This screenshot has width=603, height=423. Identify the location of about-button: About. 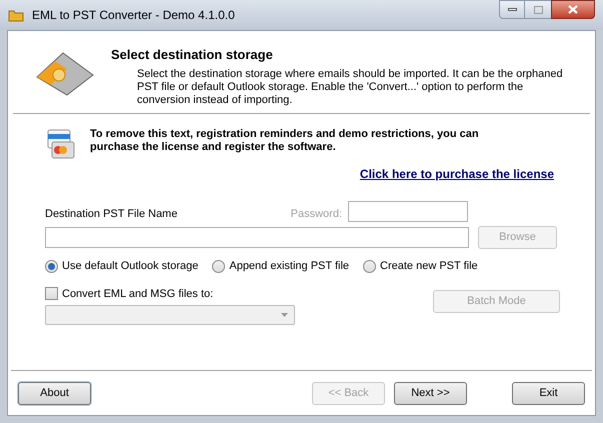
(54, 393).